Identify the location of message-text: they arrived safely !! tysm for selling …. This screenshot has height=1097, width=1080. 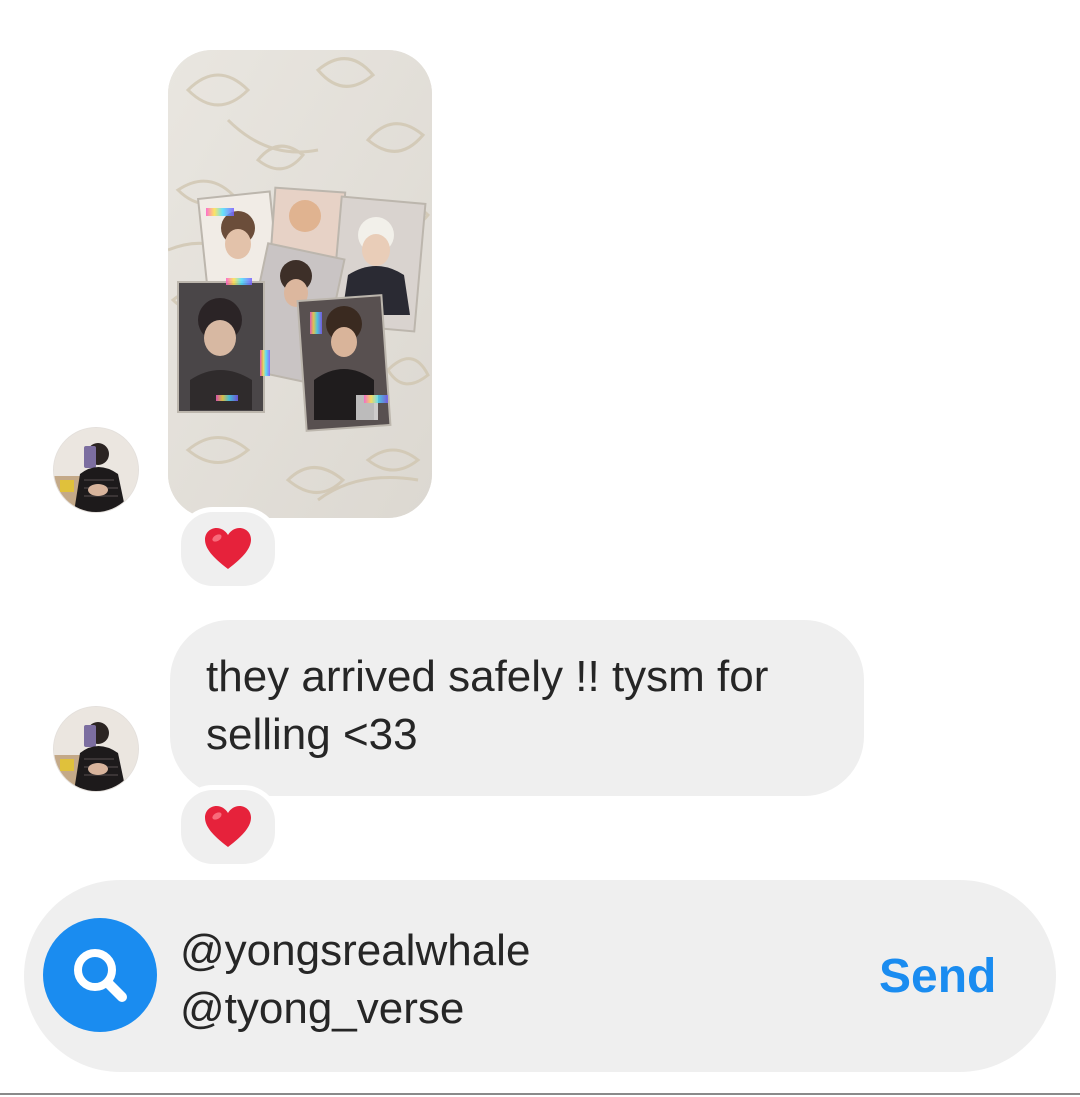
(487, 705).